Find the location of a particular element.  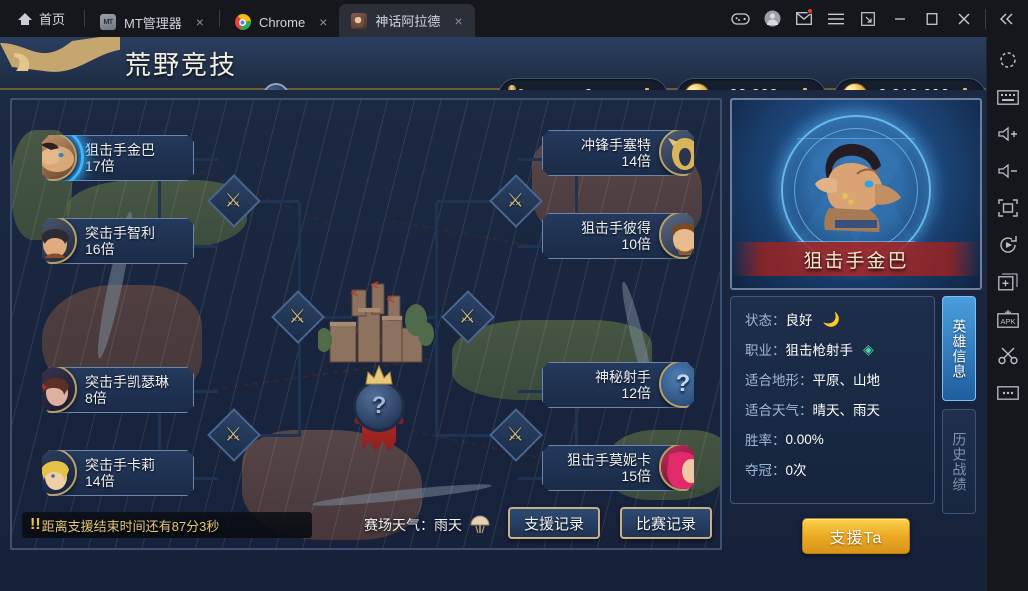

hero-name: 突击手卡莉 is located at coordinates (120, 464).